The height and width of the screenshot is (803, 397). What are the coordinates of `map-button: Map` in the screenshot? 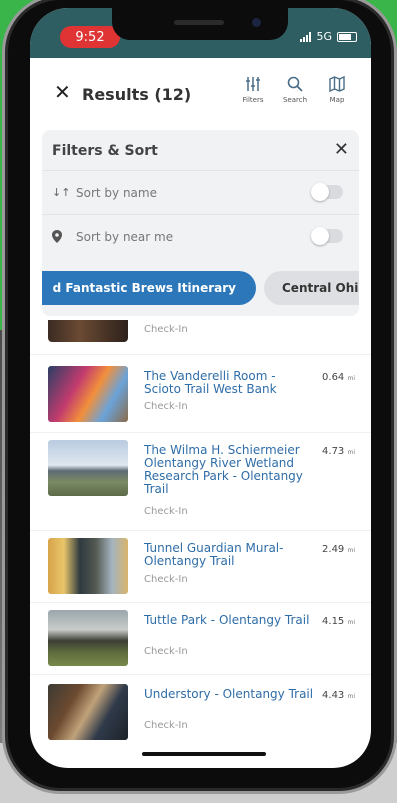 It's located at (337, 89).